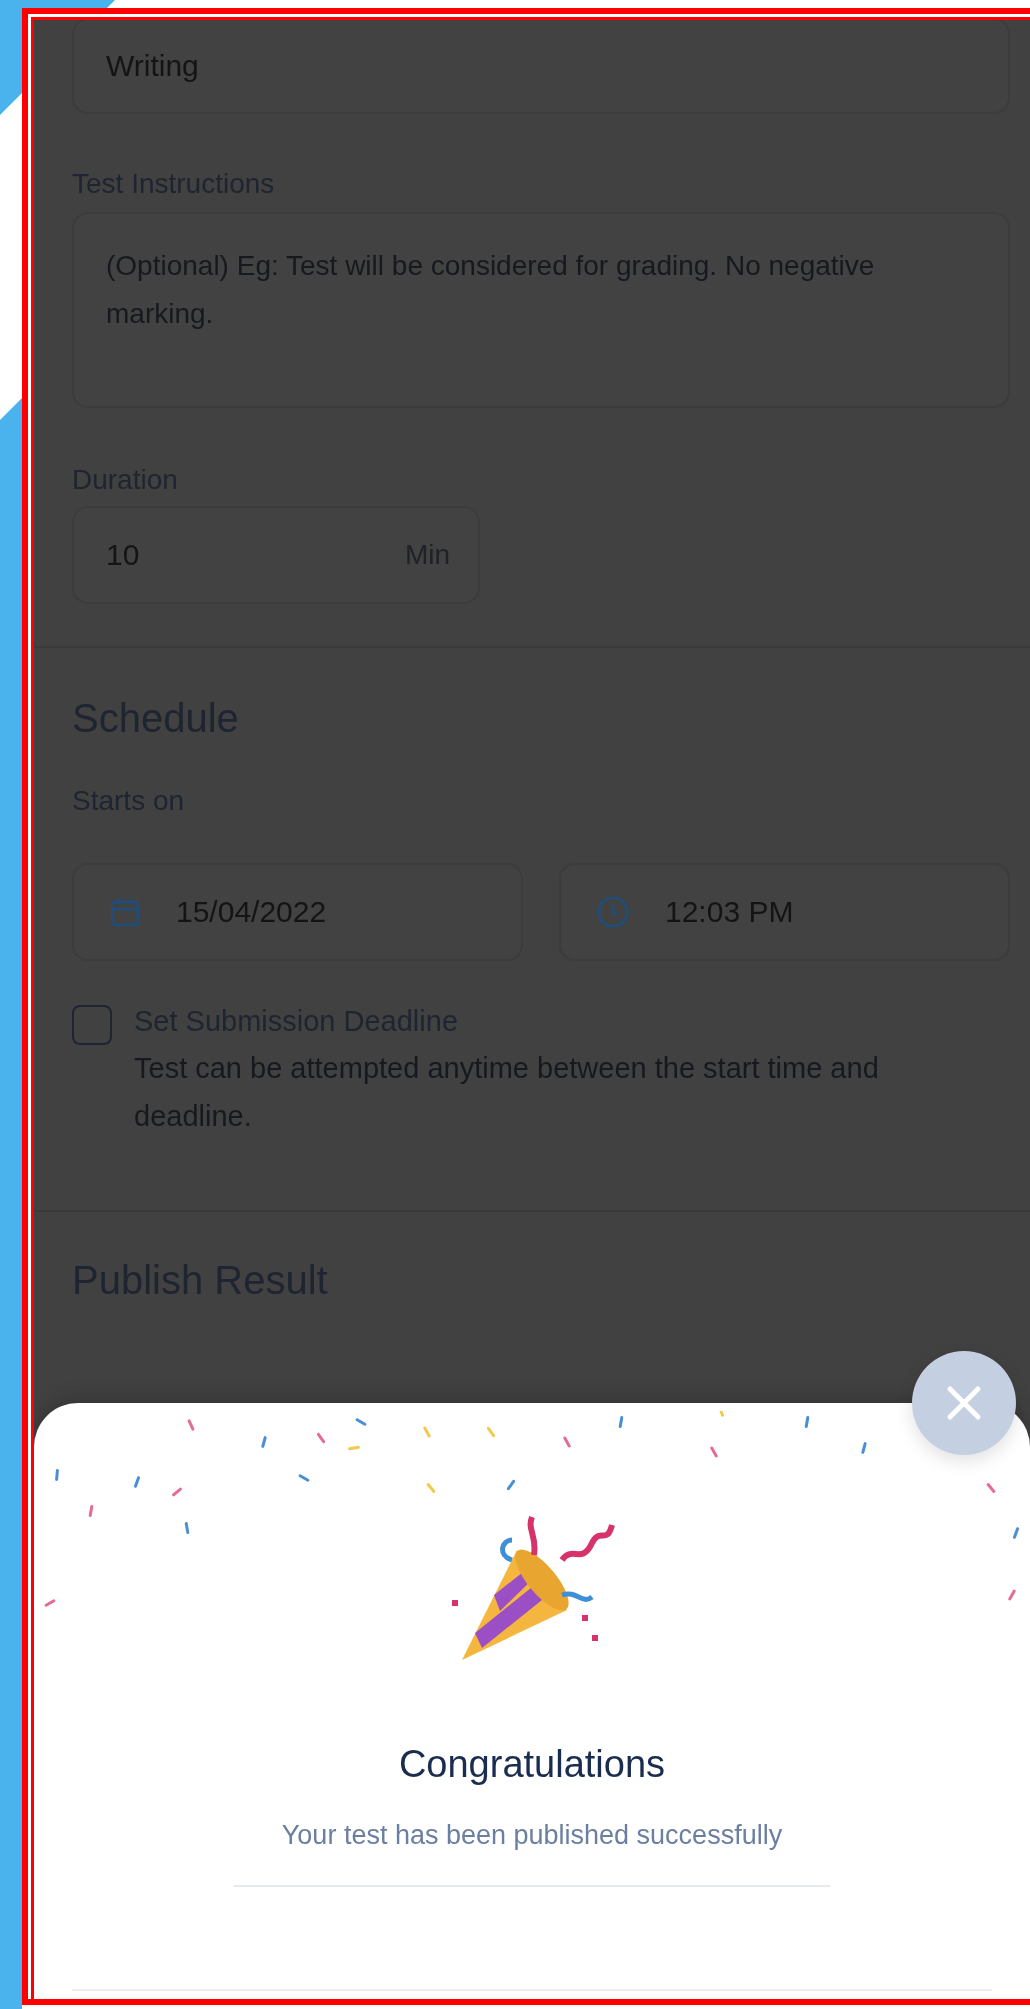 This screenshot has height=2009, width=1030. What do you see at coordinates (92, 1025) in the screenshot?
I see `checkbox` at bounding box center [92, 1025].